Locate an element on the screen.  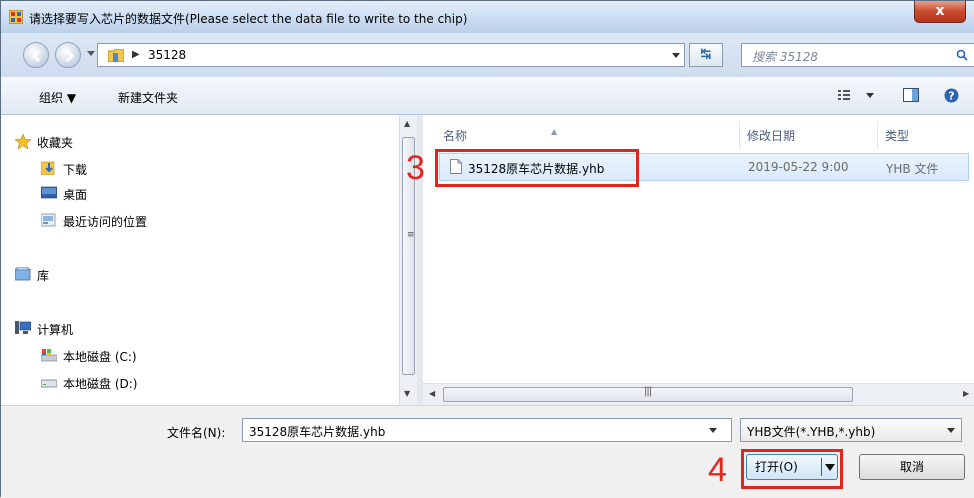
scroll-left-icon: ◀ is located at coordinates (432, 393).